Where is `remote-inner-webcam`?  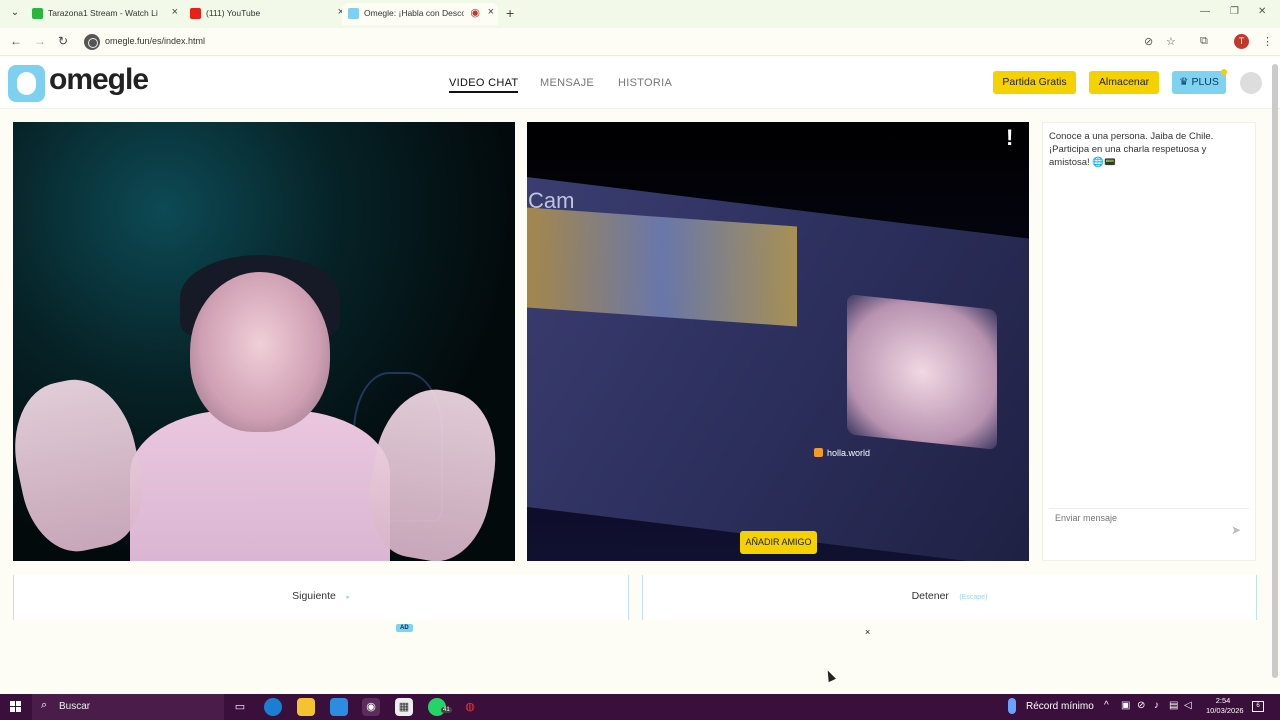
remote-inner-webcam is located at coordinates (922, 372).